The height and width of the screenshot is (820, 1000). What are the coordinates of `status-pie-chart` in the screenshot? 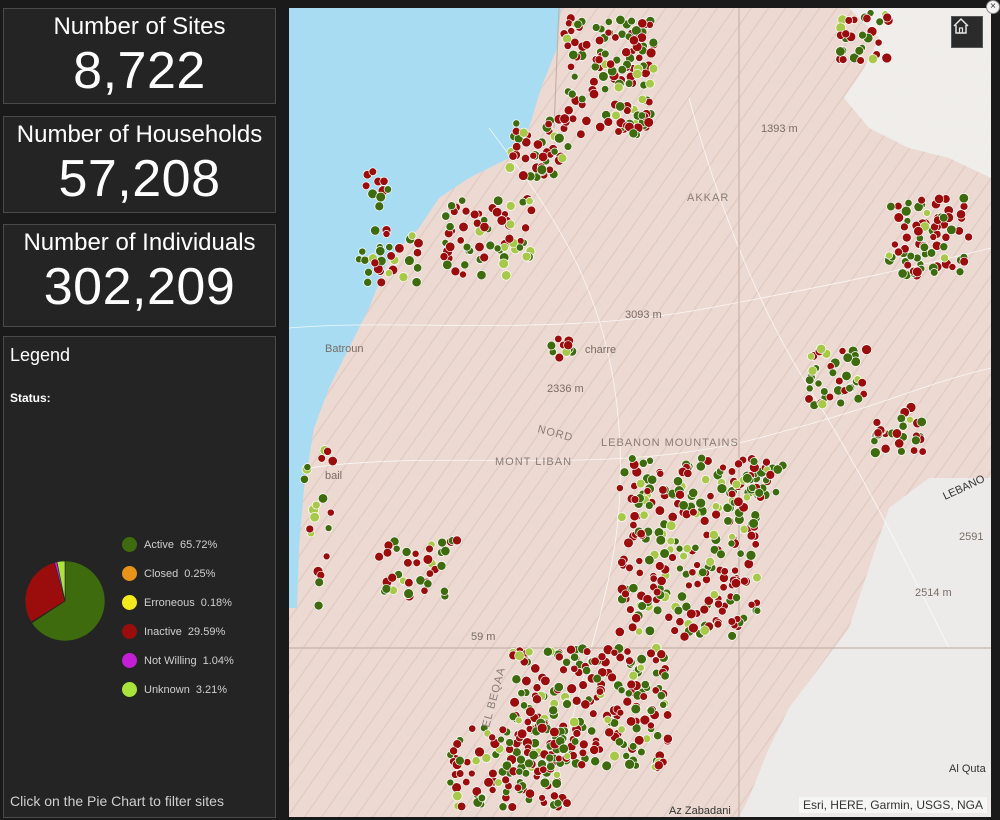 It's located at (65, 601).